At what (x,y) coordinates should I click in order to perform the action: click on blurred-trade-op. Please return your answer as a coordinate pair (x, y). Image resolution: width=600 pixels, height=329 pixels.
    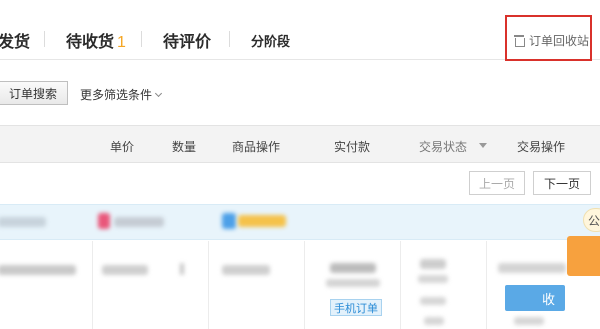
    Looking at the image, I should click on (532, 268).